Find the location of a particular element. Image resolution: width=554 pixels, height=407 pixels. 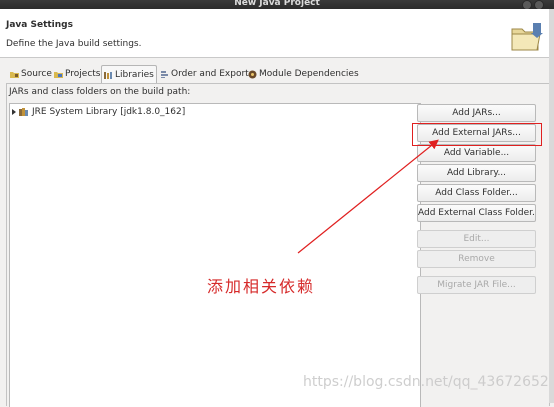

tree-row-jre-system-library: JRE System Library [jdk1.8.0_162] is located at coordinates (98, 112).